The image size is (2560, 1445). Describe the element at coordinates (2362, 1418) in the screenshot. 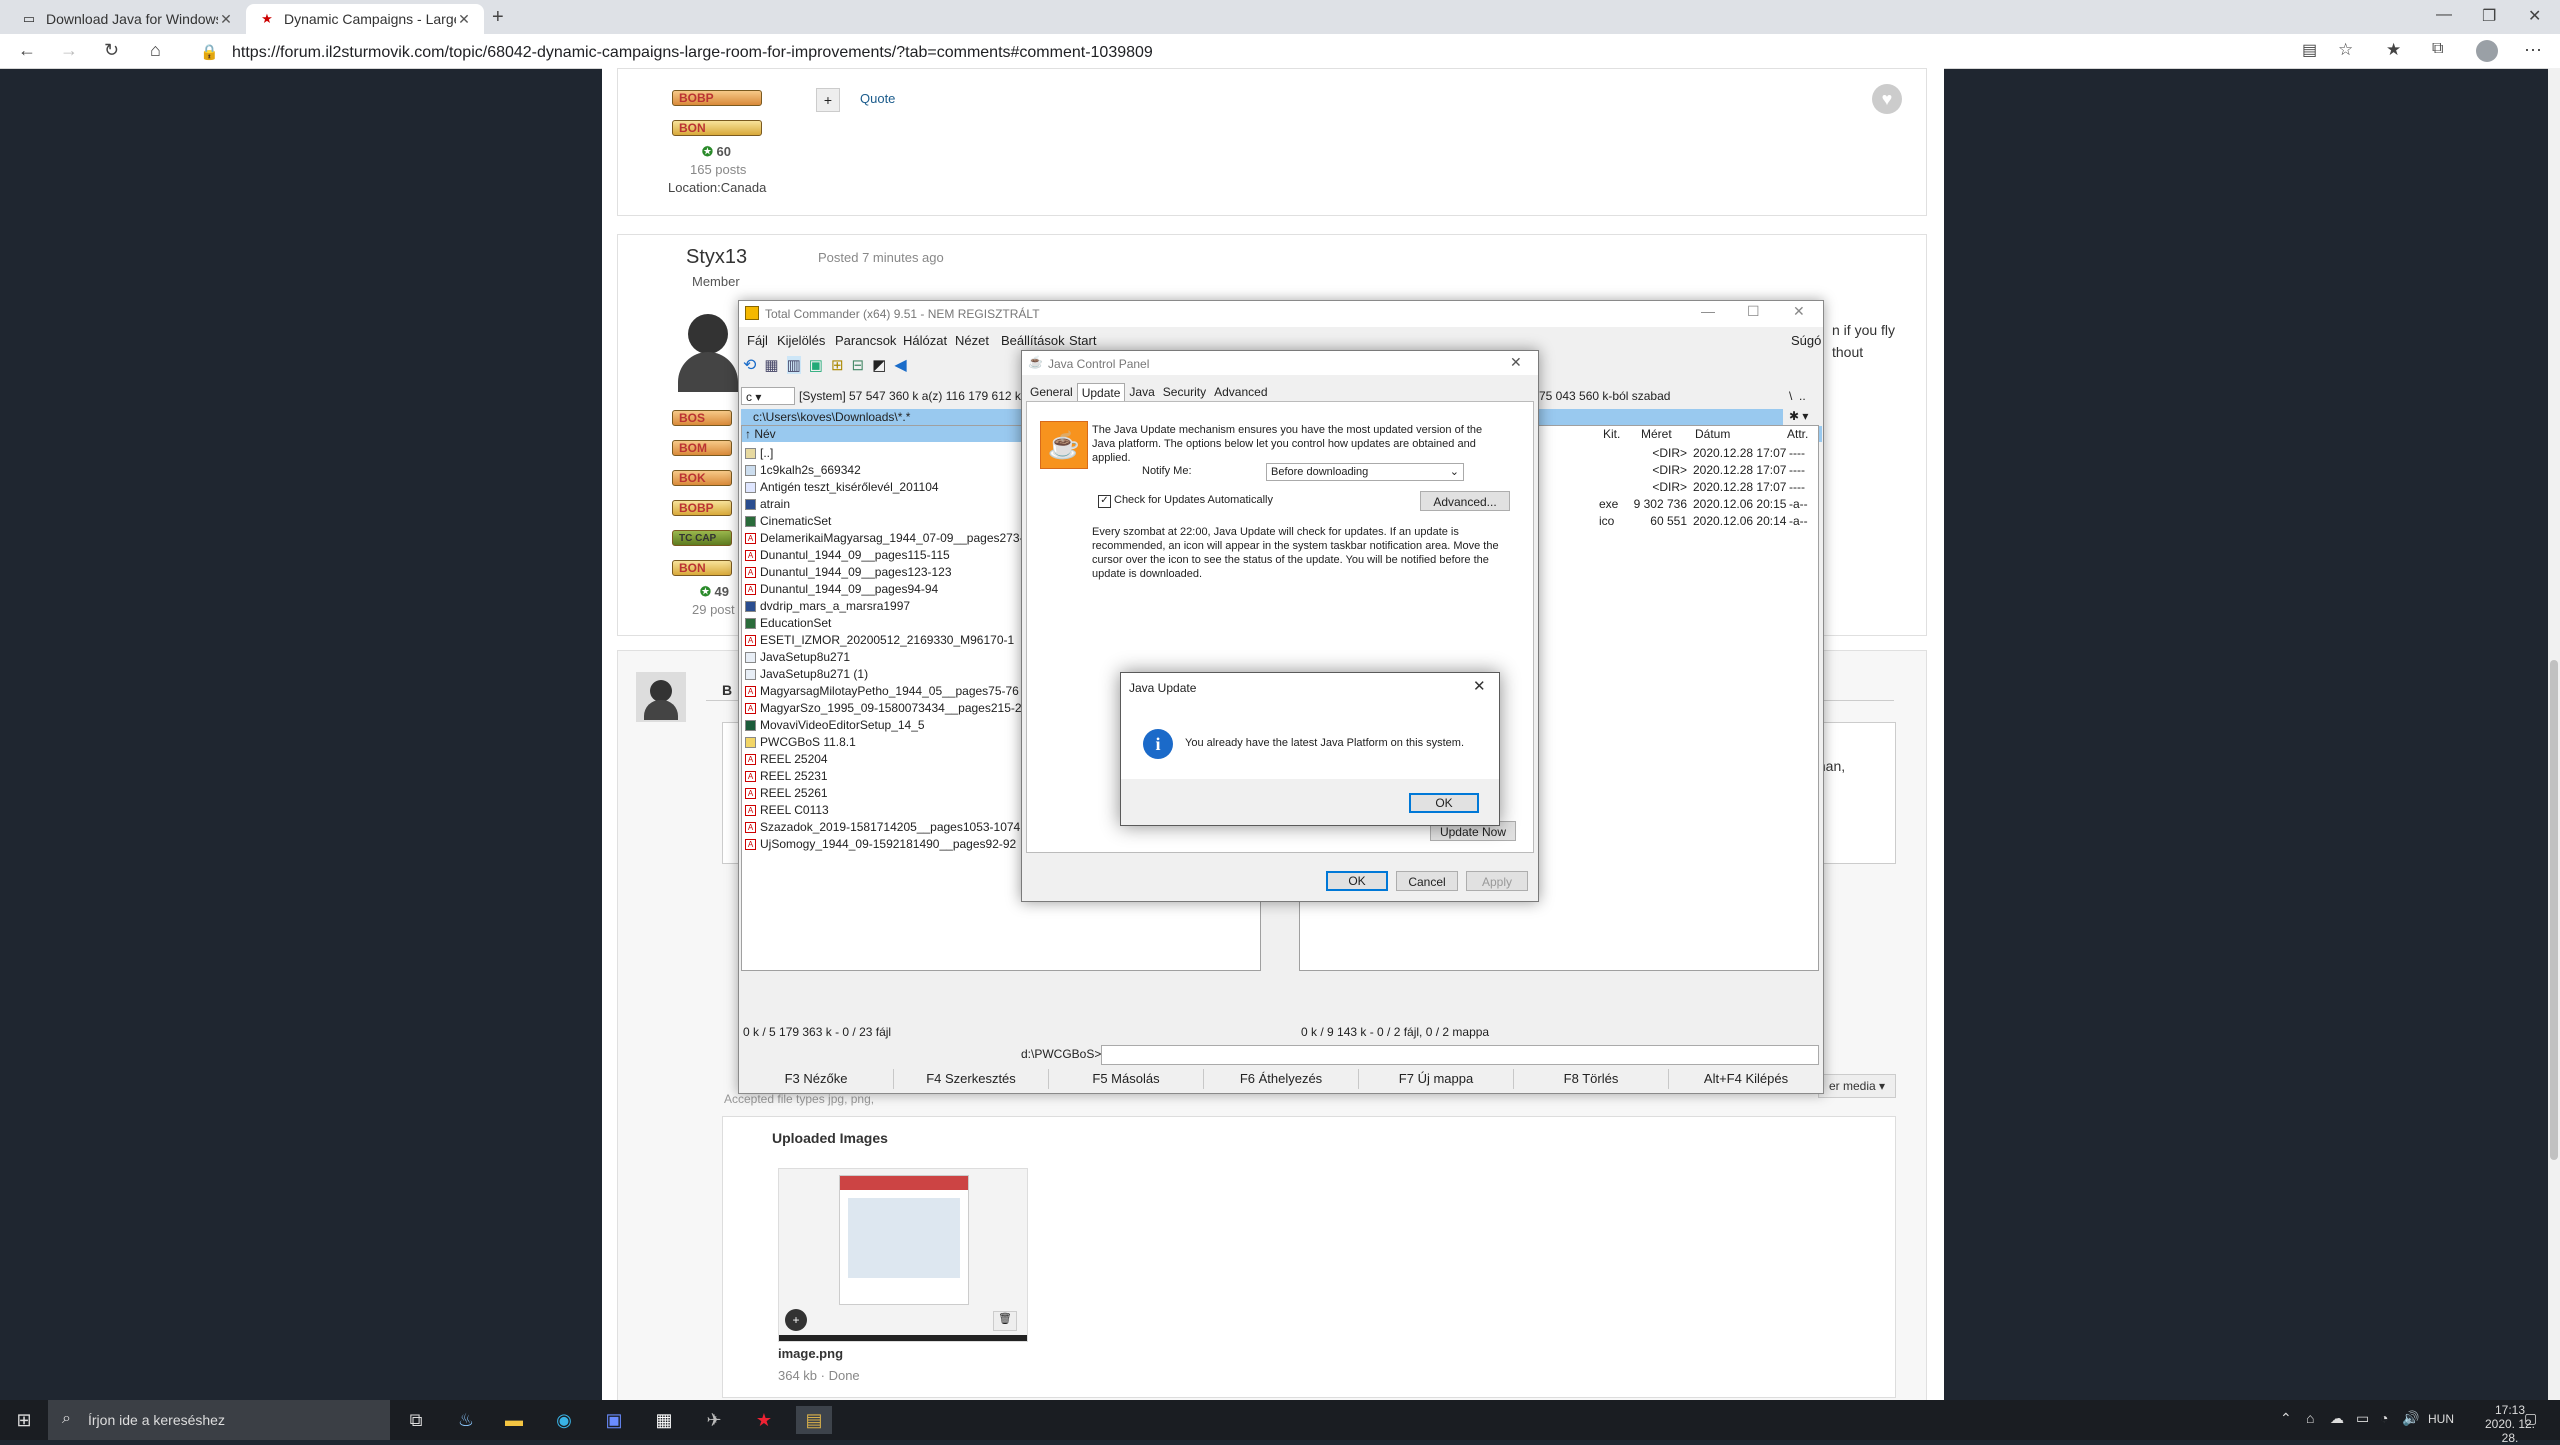

I see `display-icon: ▭` at that location.